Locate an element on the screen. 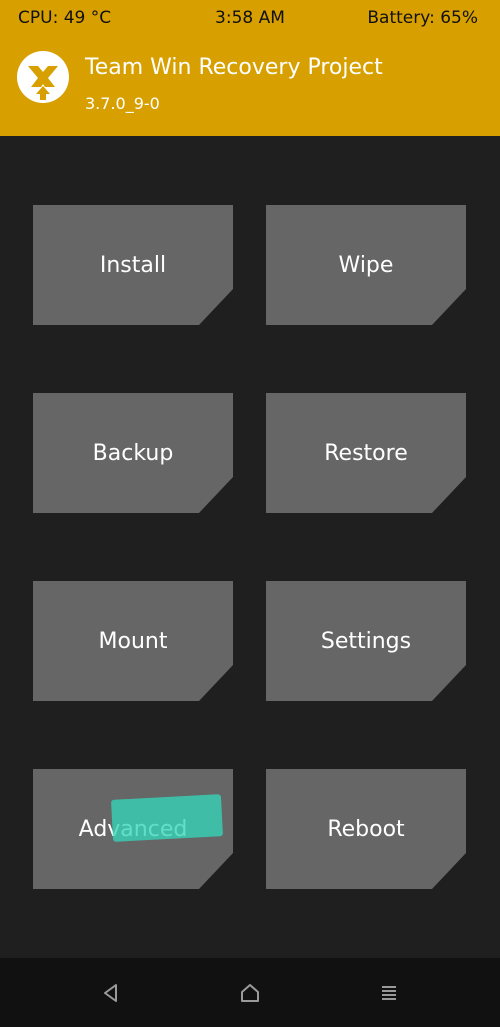  backup-label: Backup is located at coordinates (133, 453).